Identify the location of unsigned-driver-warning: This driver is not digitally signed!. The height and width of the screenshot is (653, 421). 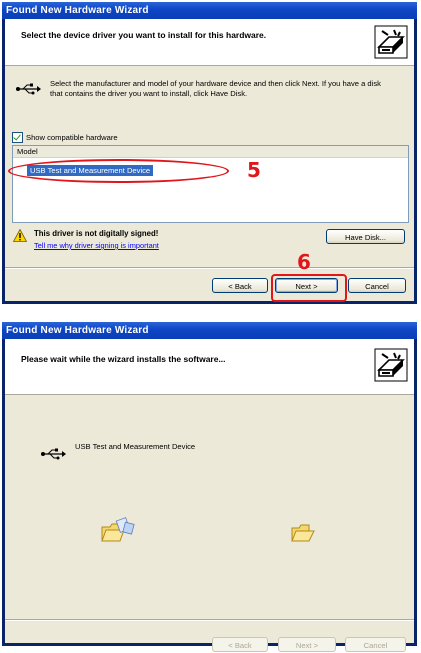
(96, 233).